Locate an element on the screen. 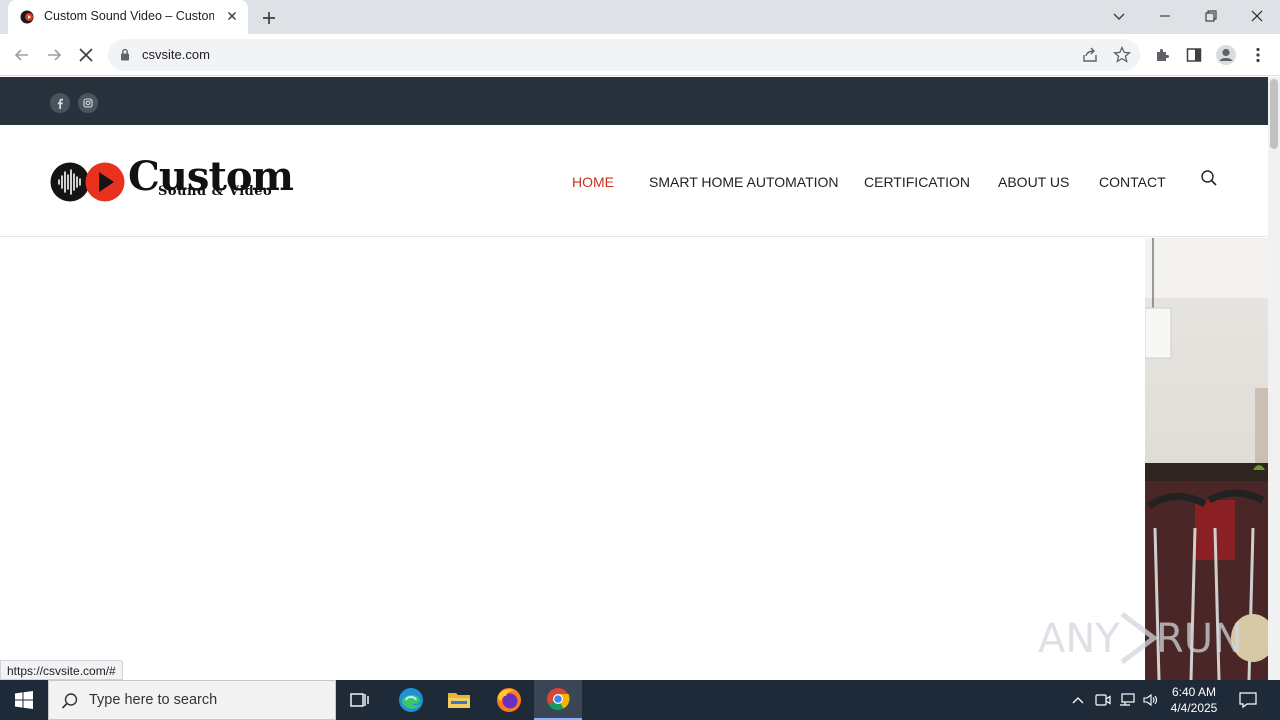  nav-contact: CONTACT is located at coordinates (1132, 182).